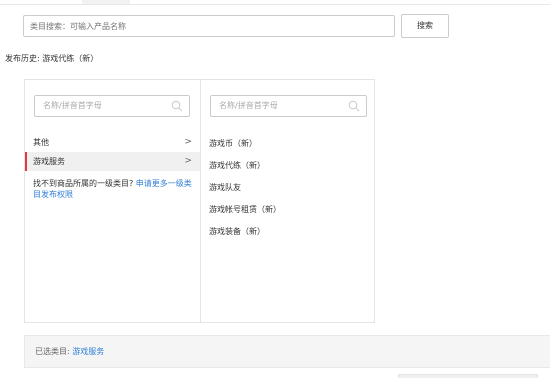 The width and height of the screenshot is (550, 378). Describe the element at coordinates (287, 351) in the screenshot. I see `selected-category-bar: 已选类目: 游戏服务` at that location.